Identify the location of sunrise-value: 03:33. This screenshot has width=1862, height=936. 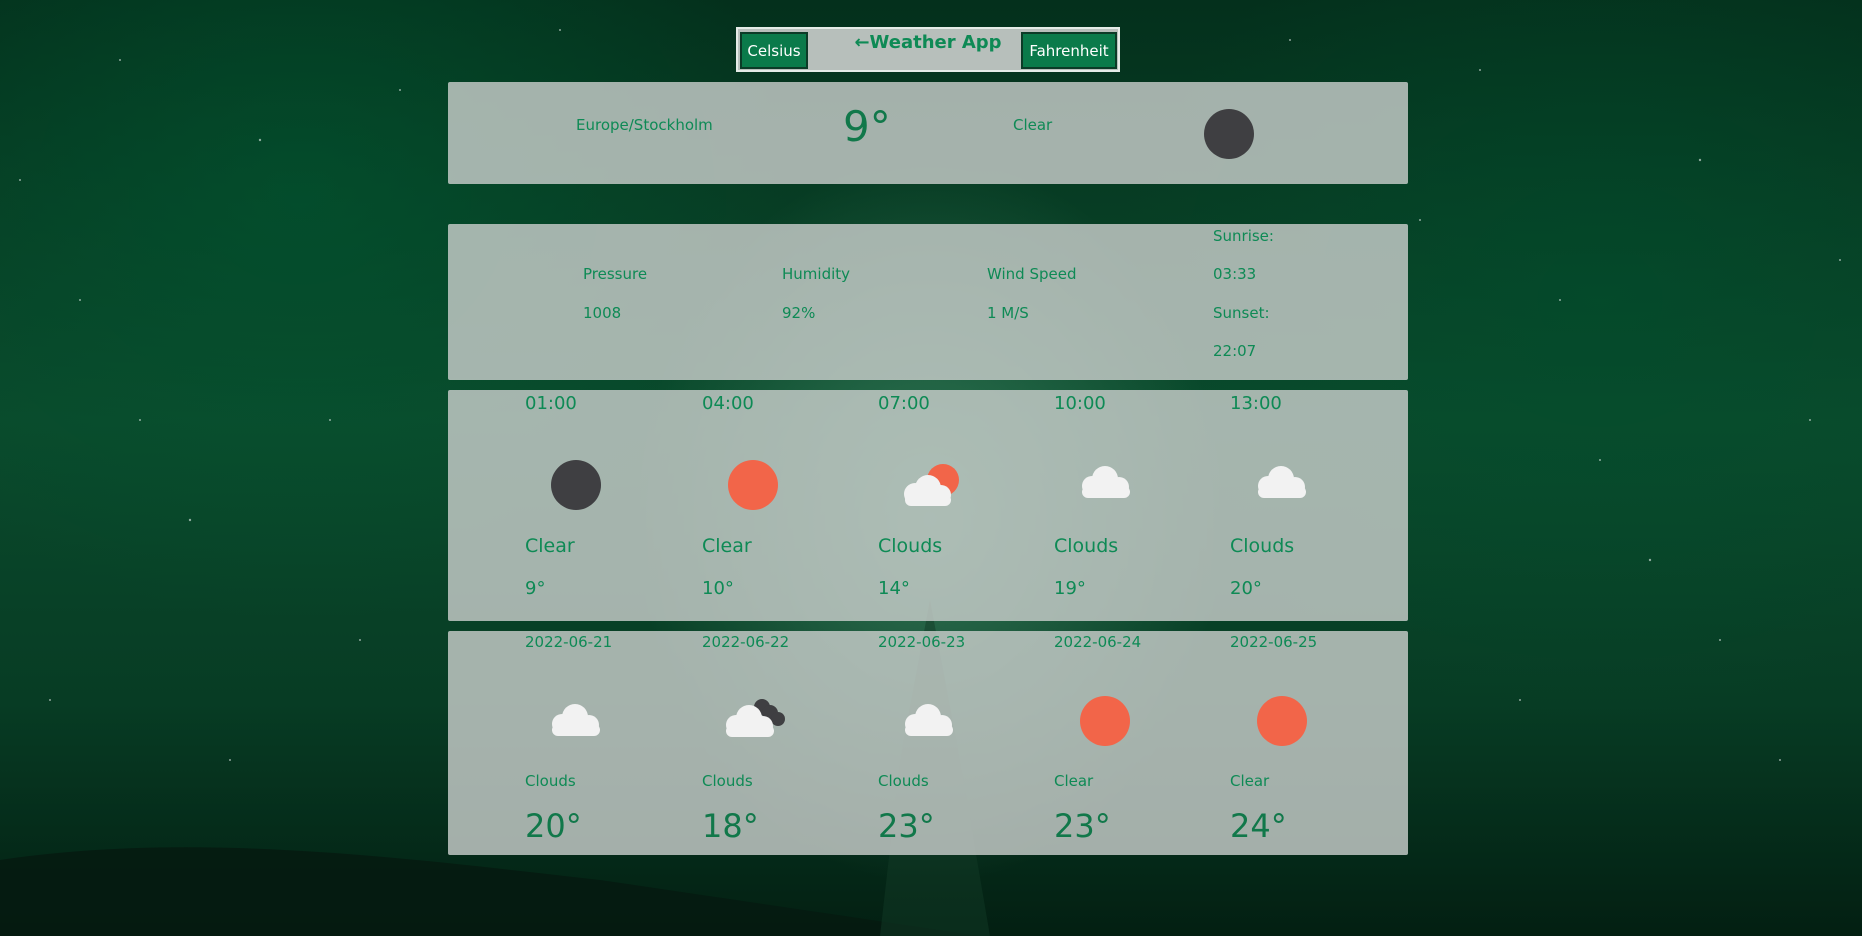
(1235, 274).